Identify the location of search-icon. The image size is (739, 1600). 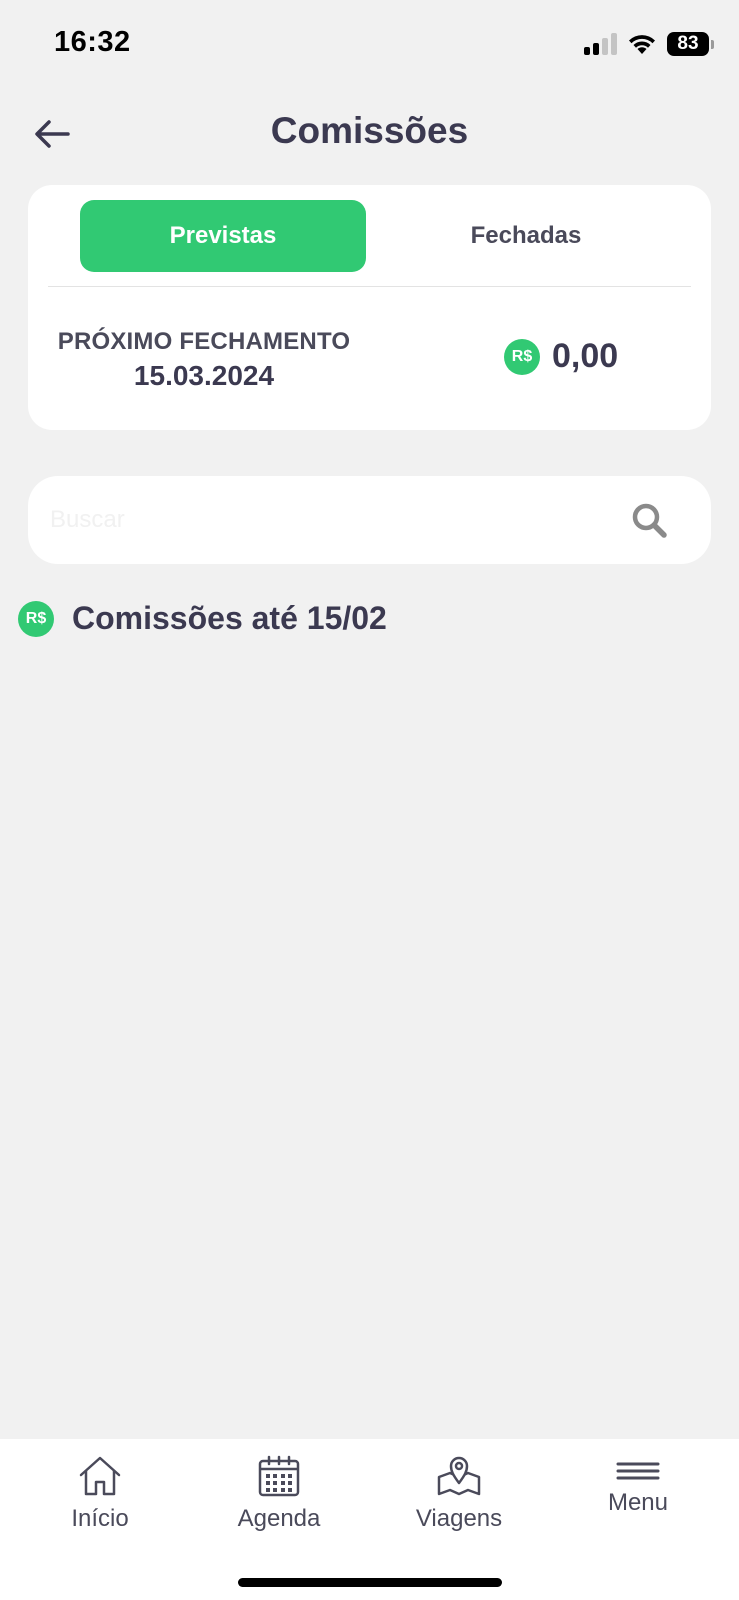
(649, 520).